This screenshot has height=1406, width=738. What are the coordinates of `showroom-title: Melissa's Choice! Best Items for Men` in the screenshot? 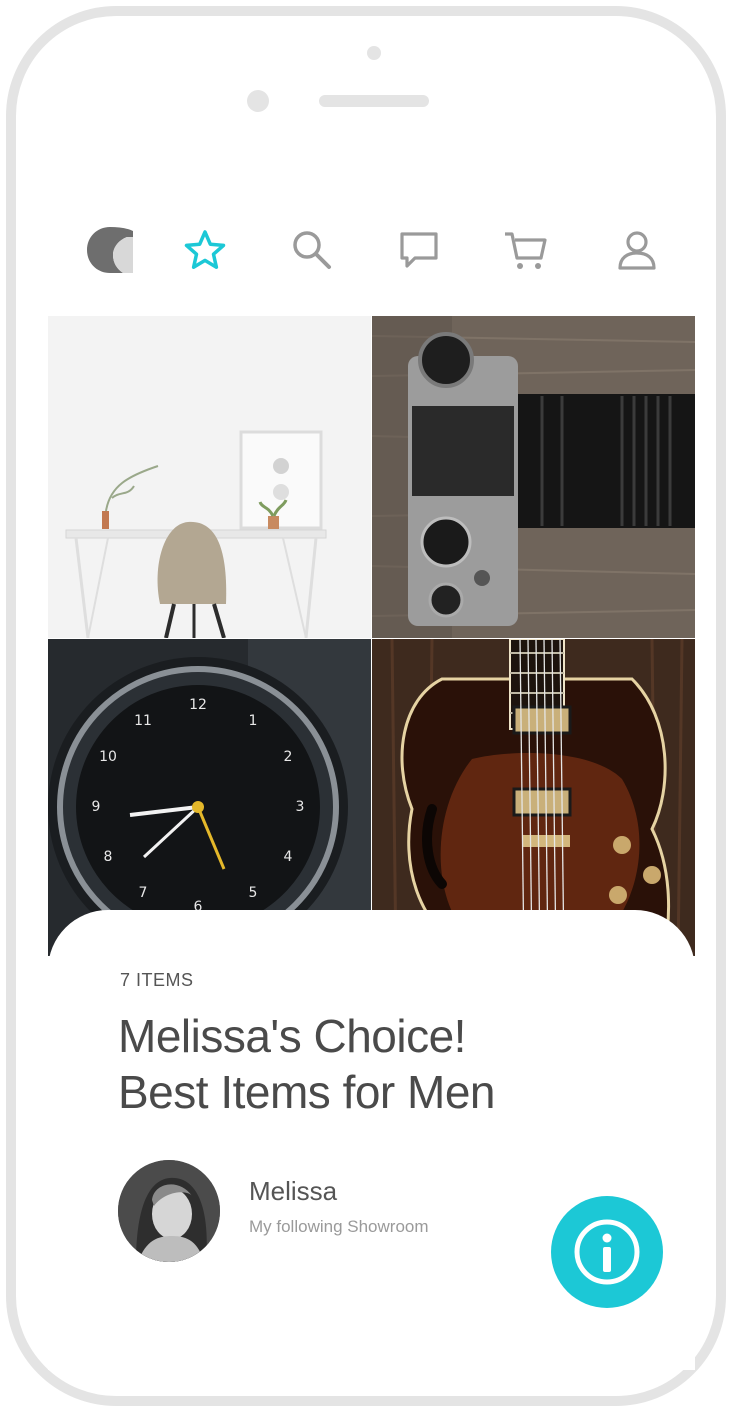 It's located at (378, 1064).